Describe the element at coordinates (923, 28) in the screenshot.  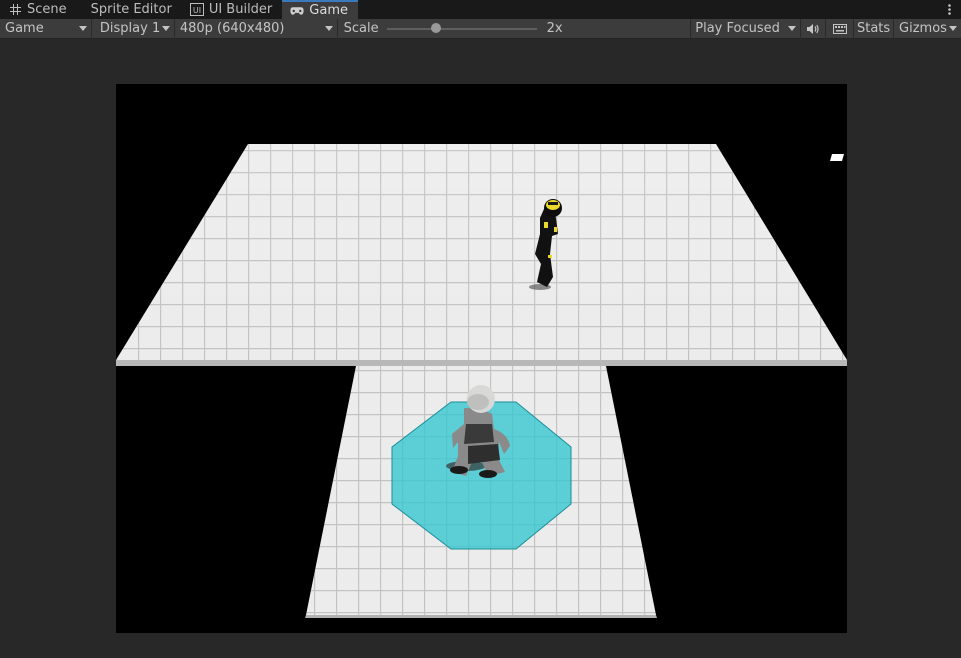
I see `gizmos-label: Gizmos` at that location.